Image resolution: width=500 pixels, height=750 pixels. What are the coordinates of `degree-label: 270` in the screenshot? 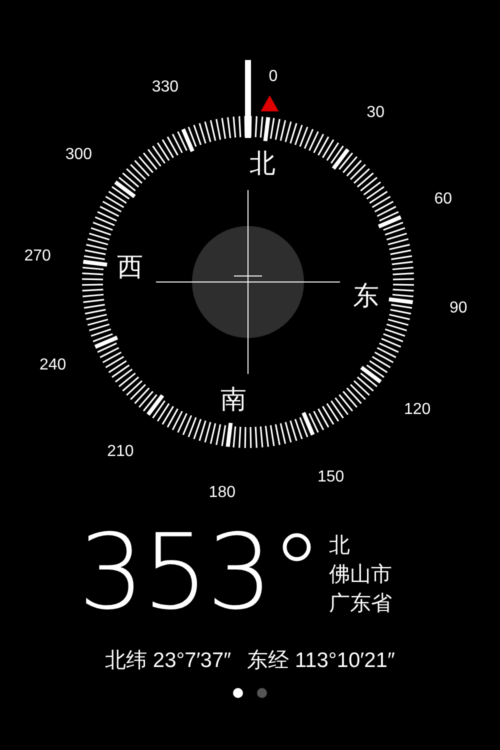 It's located at (37, 256).